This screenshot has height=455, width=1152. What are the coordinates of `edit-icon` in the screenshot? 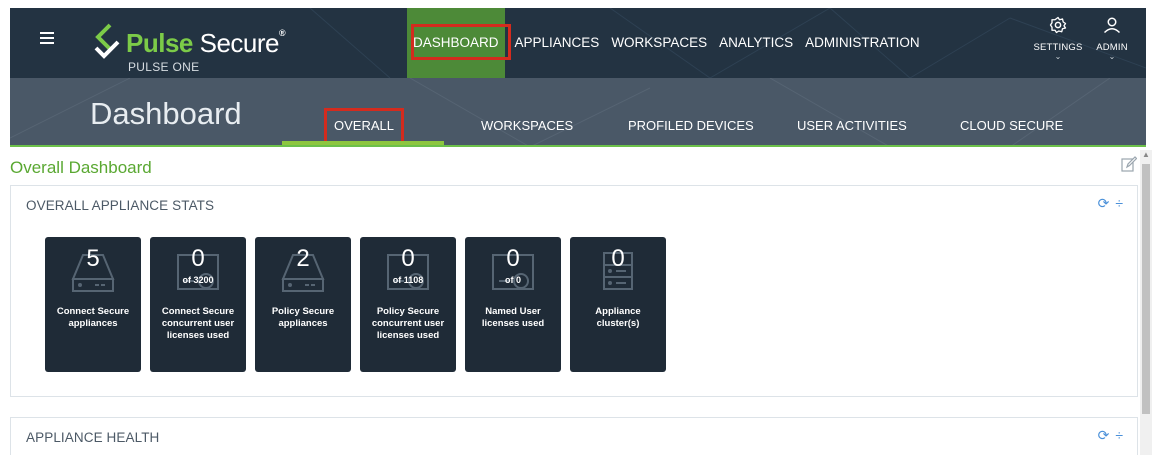 It's located at (1129, 164).